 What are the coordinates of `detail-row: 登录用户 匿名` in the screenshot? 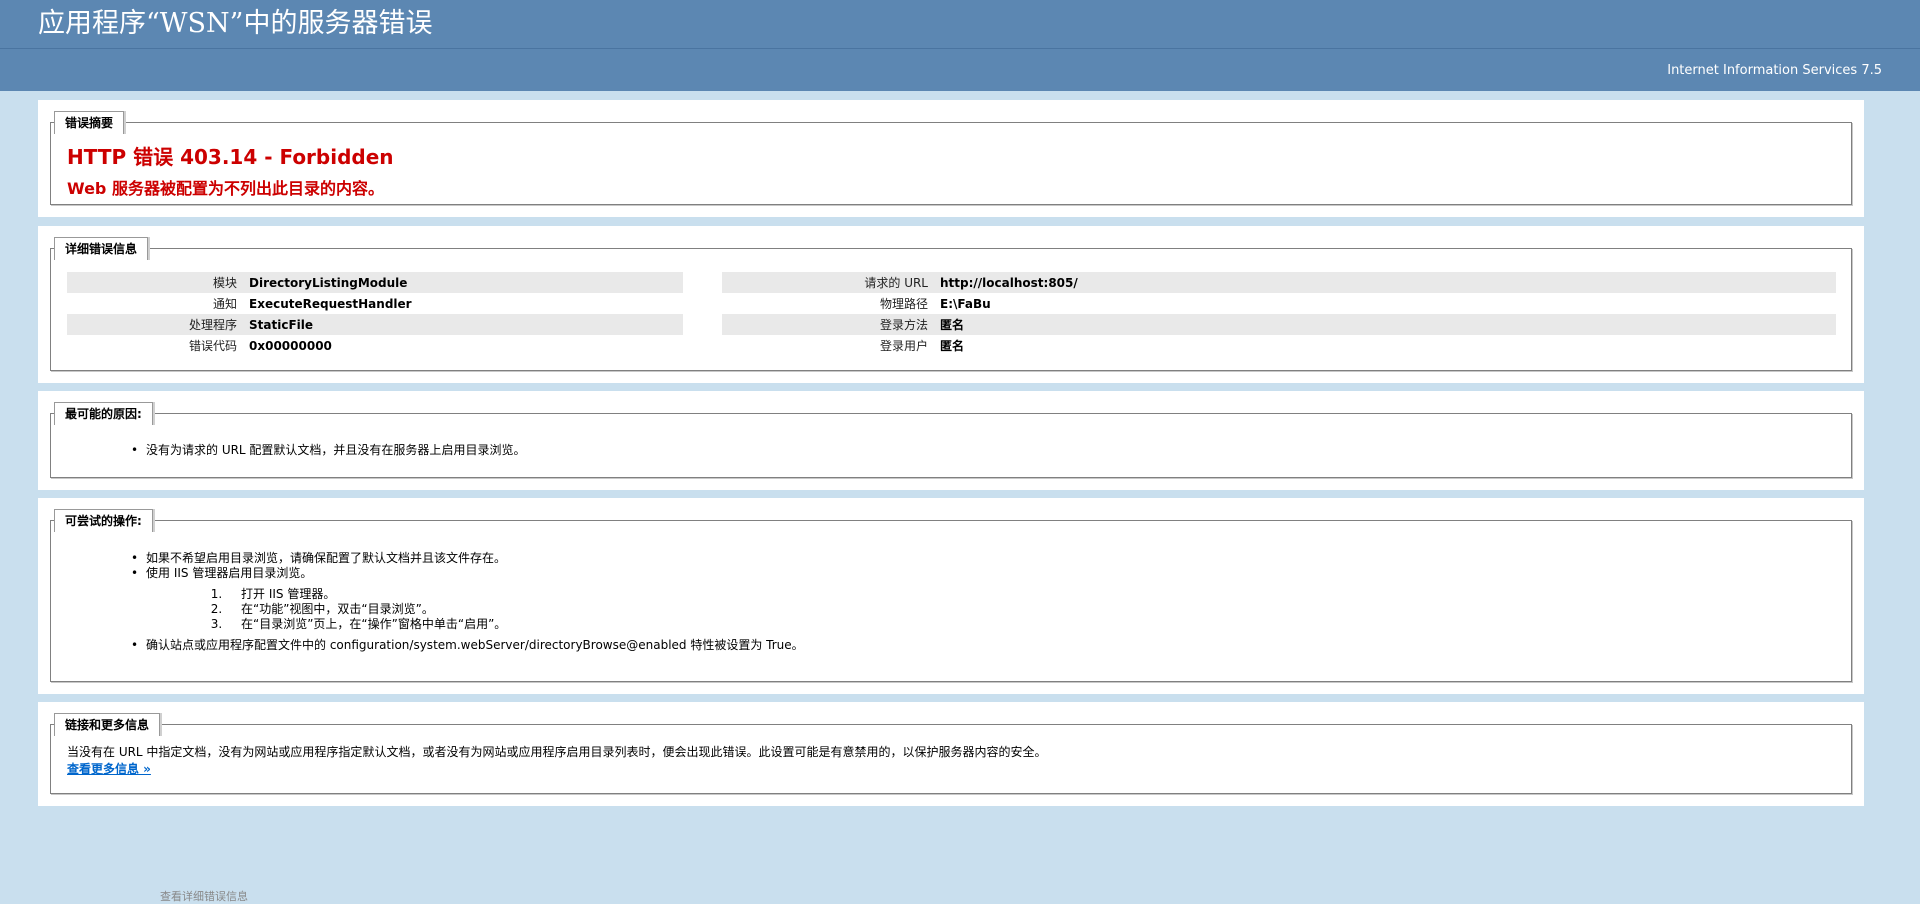 It's located at (1279, 345).